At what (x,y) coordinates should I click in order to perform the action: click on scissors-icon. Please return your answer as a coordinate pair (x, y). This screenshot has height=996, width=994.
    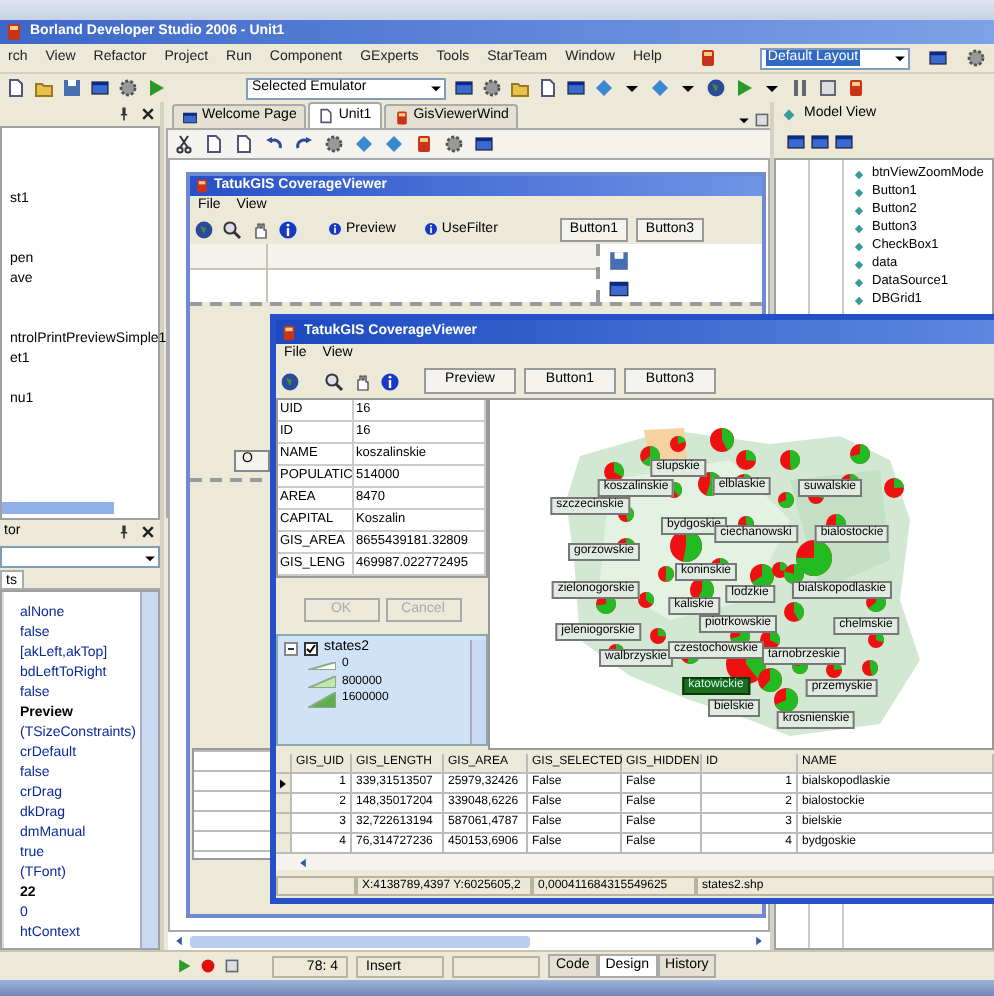
    Looking at the image, I should click on (184, 144).